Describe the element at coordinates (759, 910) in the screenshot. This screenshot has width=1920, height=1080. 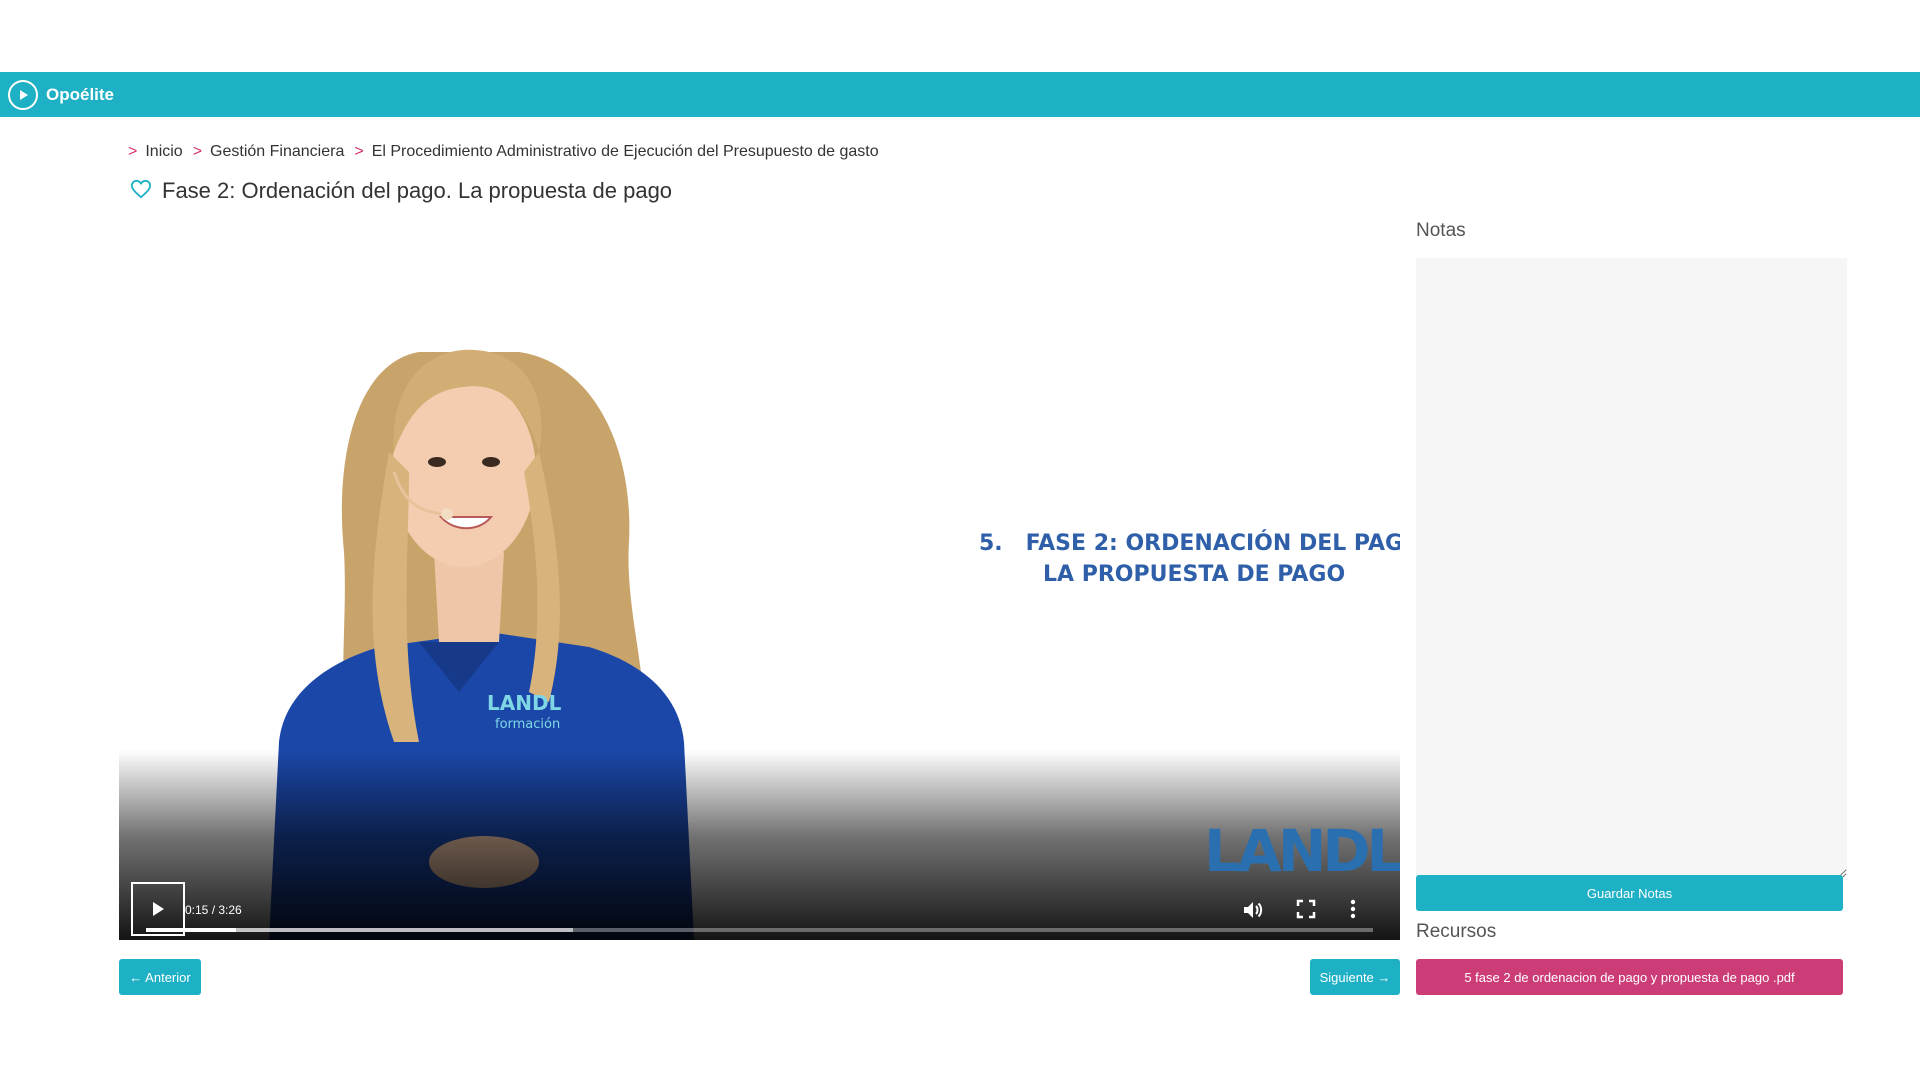
I see `video-controls: 0:15 / 3:26` at that location.